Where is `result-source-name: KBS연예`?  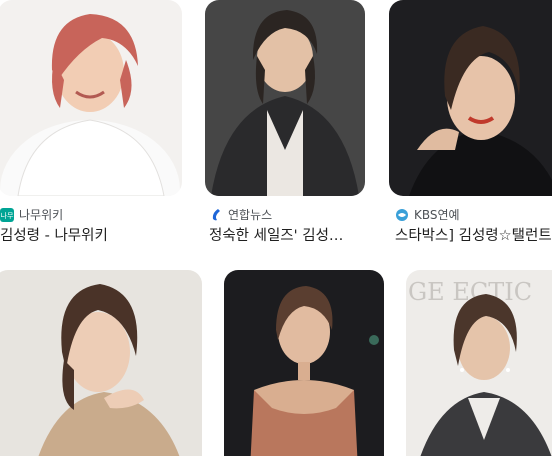
result-source-name: KBS연예 is located at coordinates (437, 215).